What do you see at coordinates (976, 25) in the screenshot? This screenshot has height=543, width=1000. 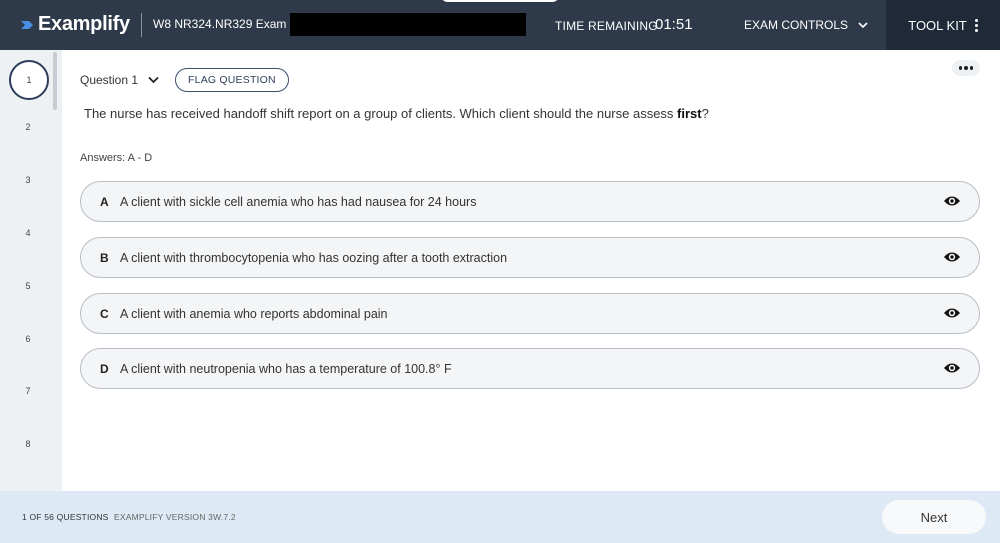 I see `kebab-menu-icon` at bounding box center [976, 25].